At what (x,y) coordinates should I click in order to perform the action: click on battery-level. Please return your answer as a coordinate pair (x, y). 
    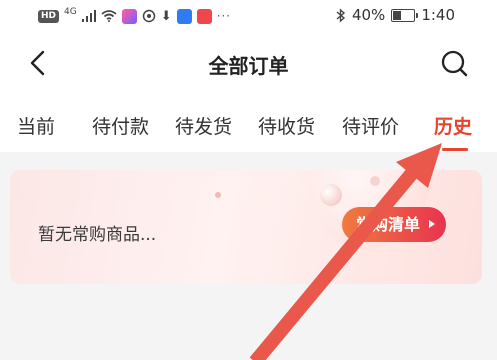
    Looking at the image, I should click on (397, 15).